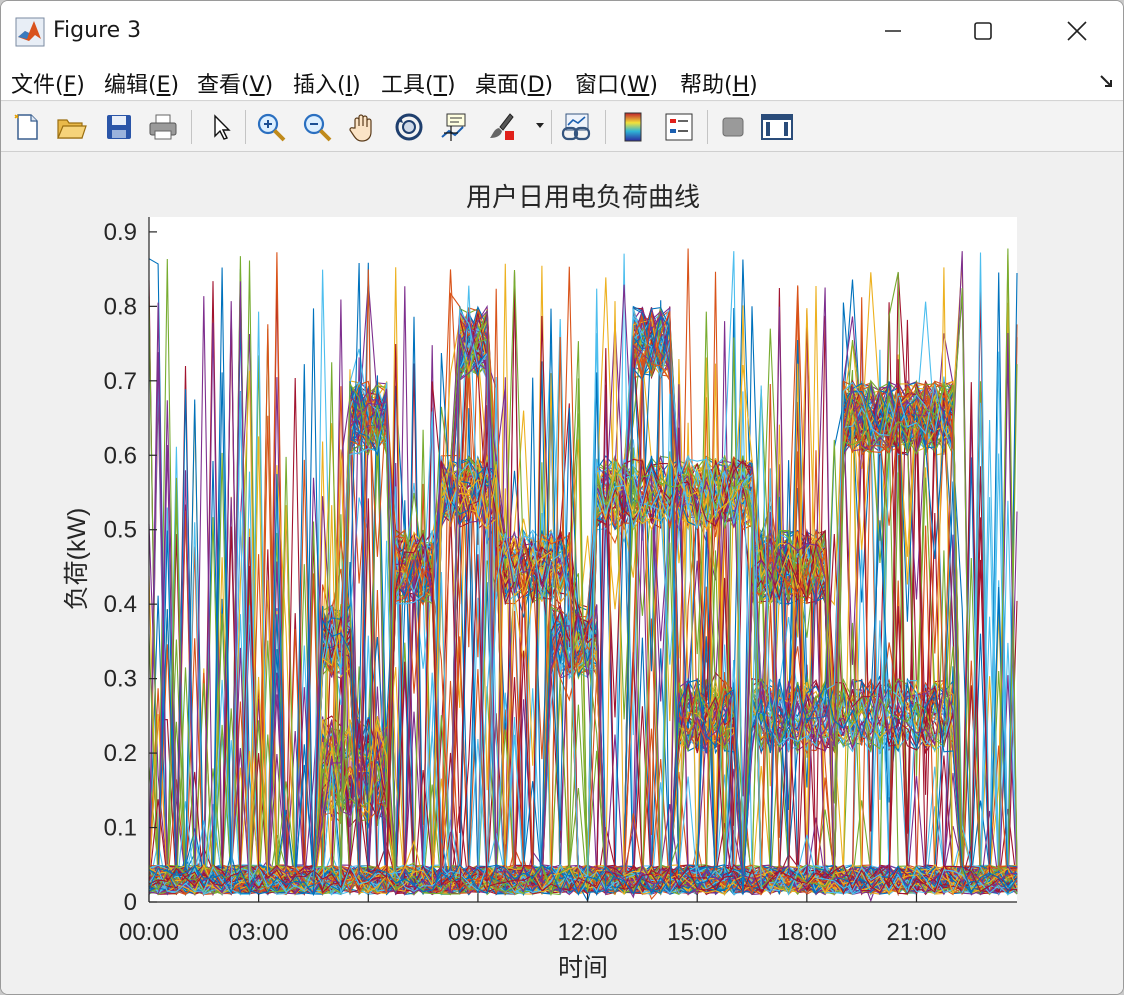 The image size is (1124, 995). I want to click on pointer-button, so click(221, 127).